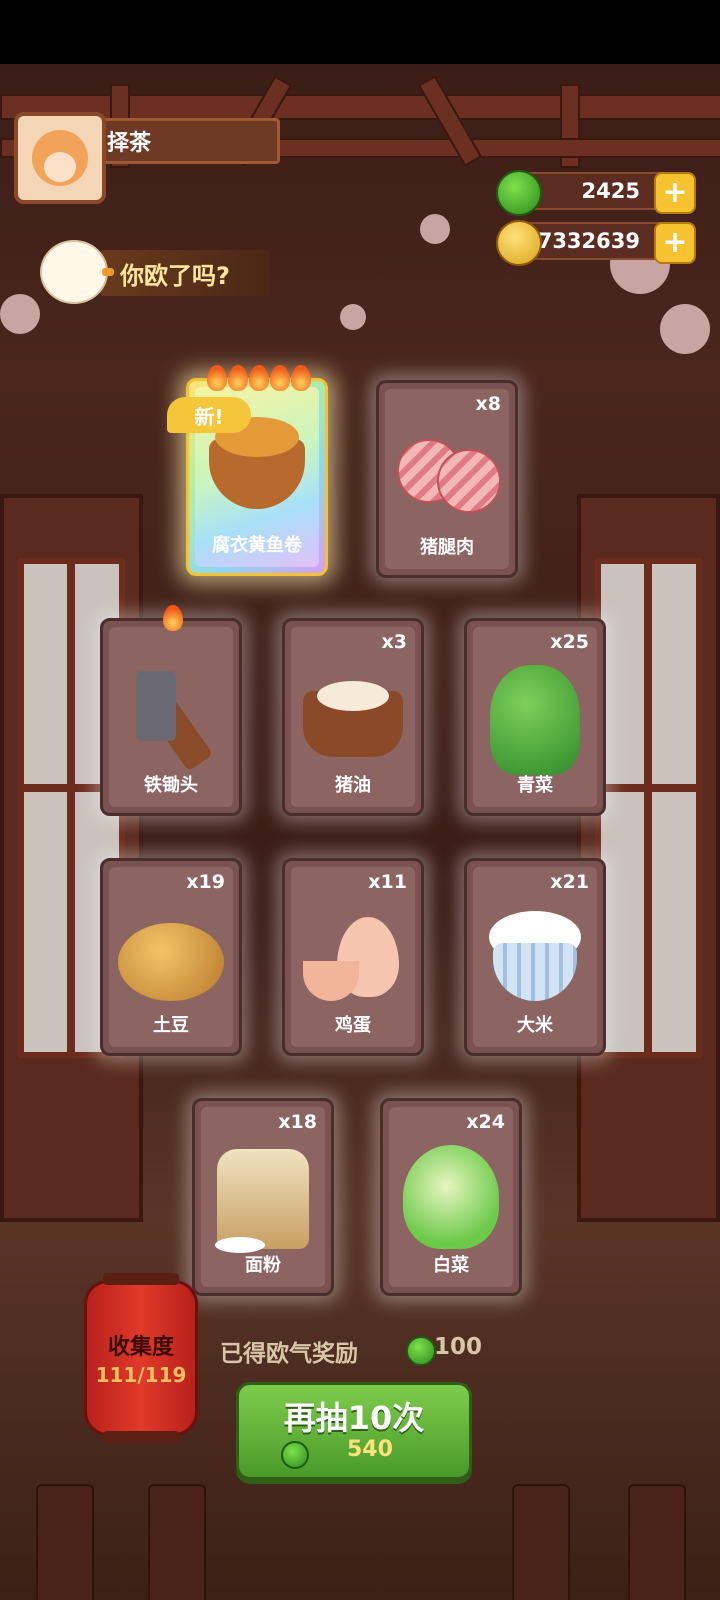 This screenshot has width=720, height=1600. What do you see at coordinates (289, 1354) in the screenshot?
I see `reward-label: 已得欧气奖励` at bounding box center [289, 1354].